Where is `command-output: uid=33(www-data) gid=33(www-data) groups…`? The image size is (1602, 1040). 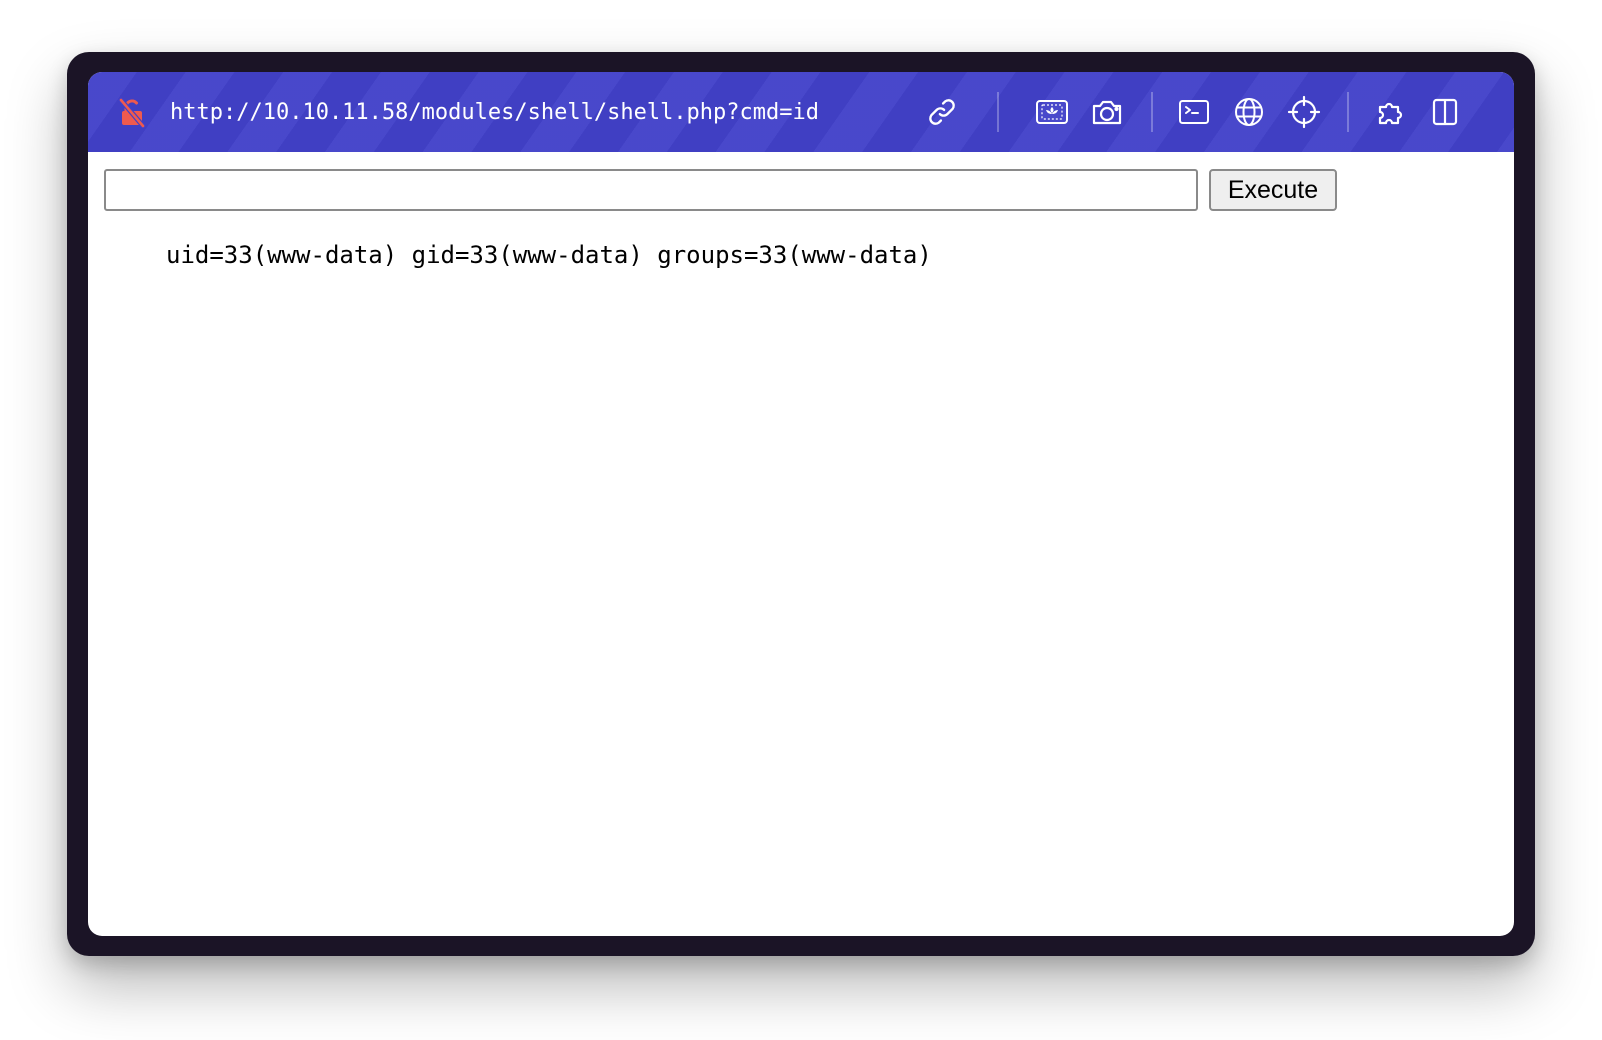 command-output: uid=33(www-data) gid=33(www-data) groups… is located at coordinates (549, 255).